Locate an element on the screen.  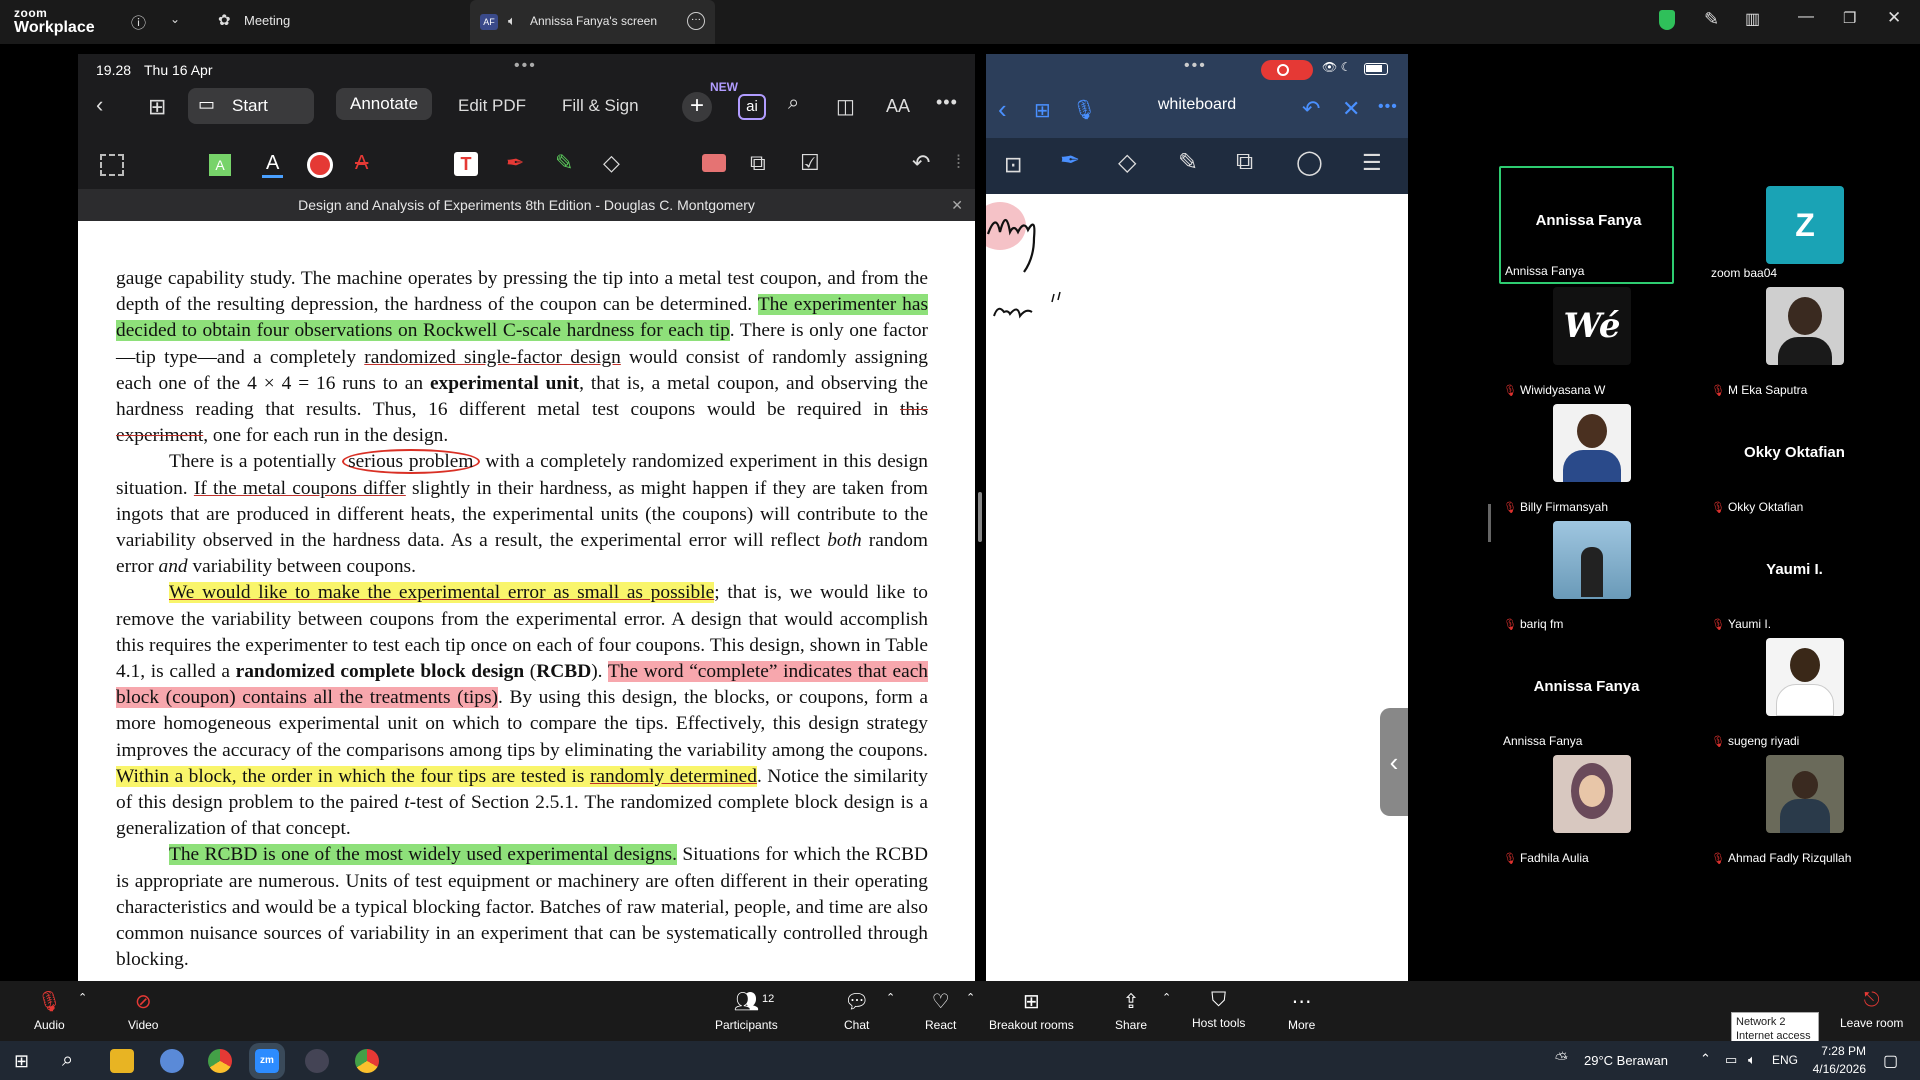
shapes-tool-icon: ⧉ is located at coordinates (758, 163).